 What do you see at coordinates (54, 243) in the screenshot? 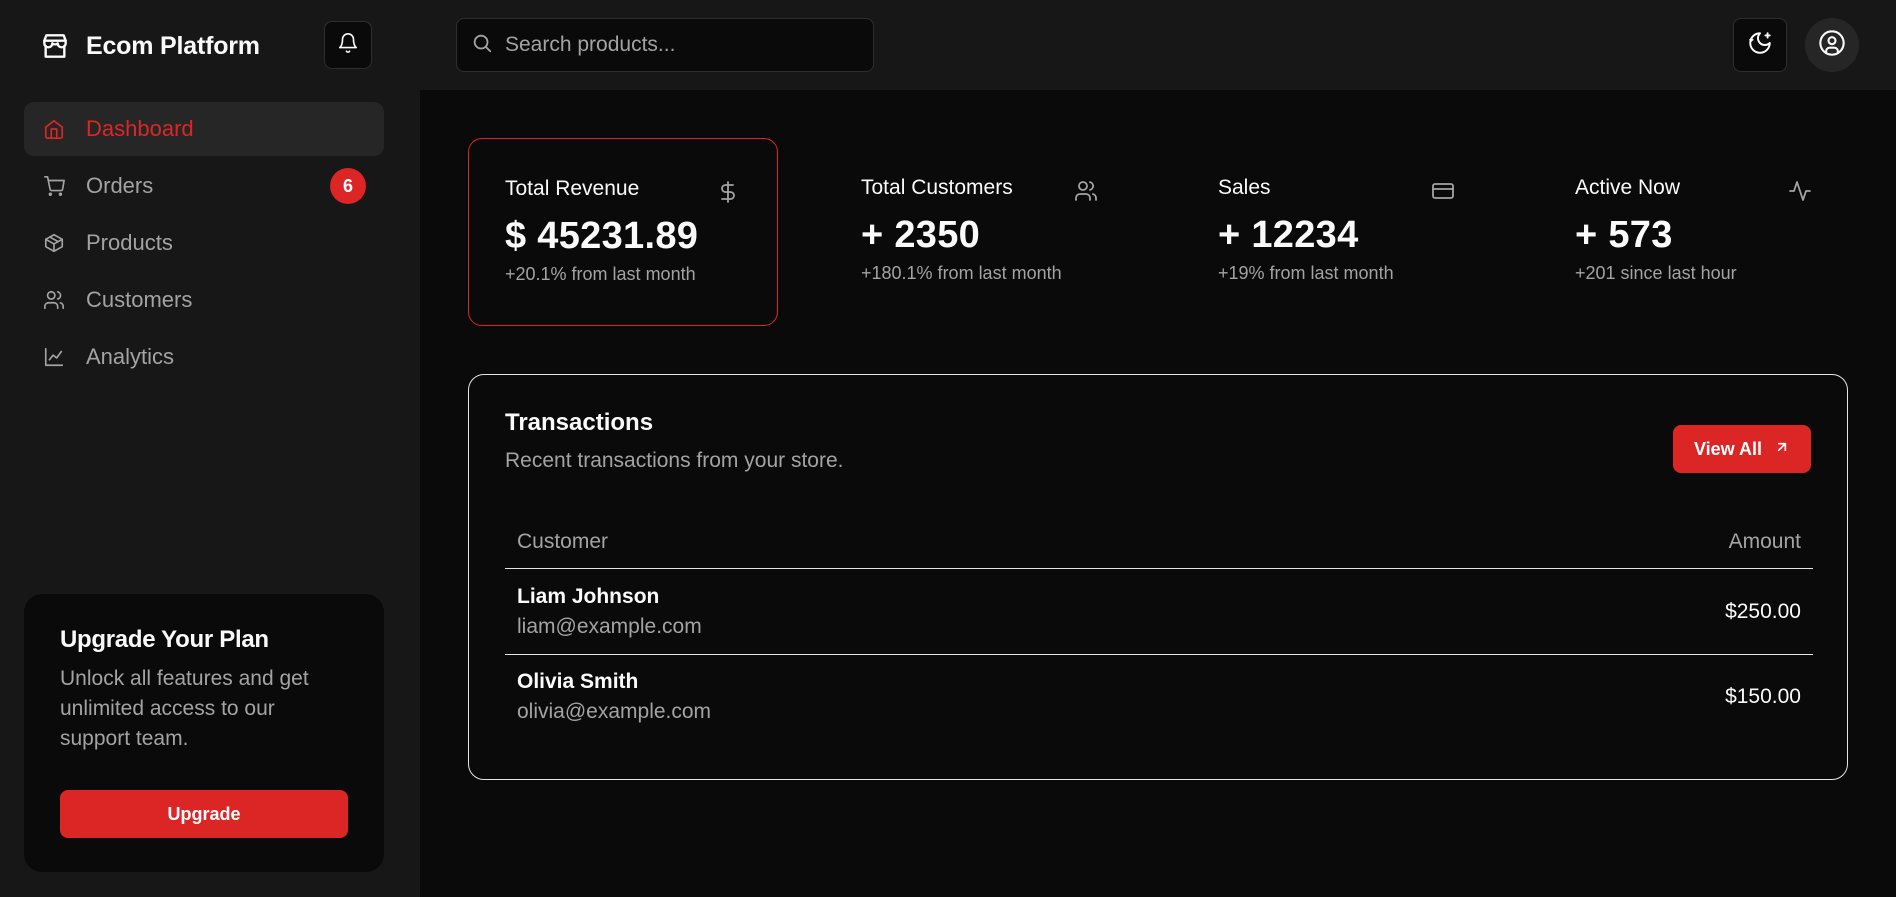
I see `package-icon` at bounding box center [54, 243].